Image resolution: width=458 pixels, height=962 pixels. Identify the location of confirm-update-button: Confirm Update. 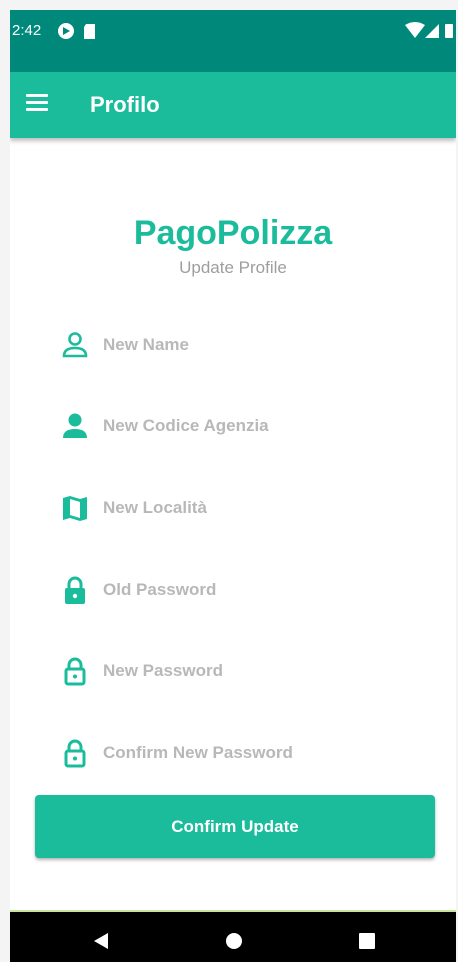
(235, 826).